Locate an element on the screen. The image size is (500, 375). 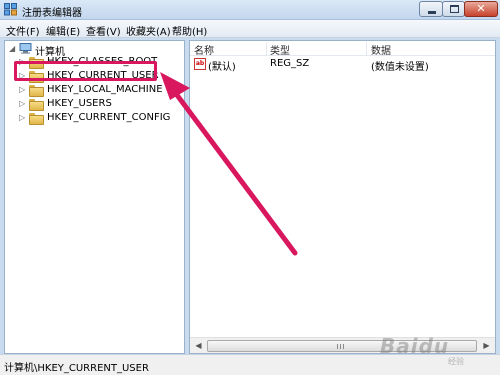
minimize-icon is located at coordinates (432, 12).